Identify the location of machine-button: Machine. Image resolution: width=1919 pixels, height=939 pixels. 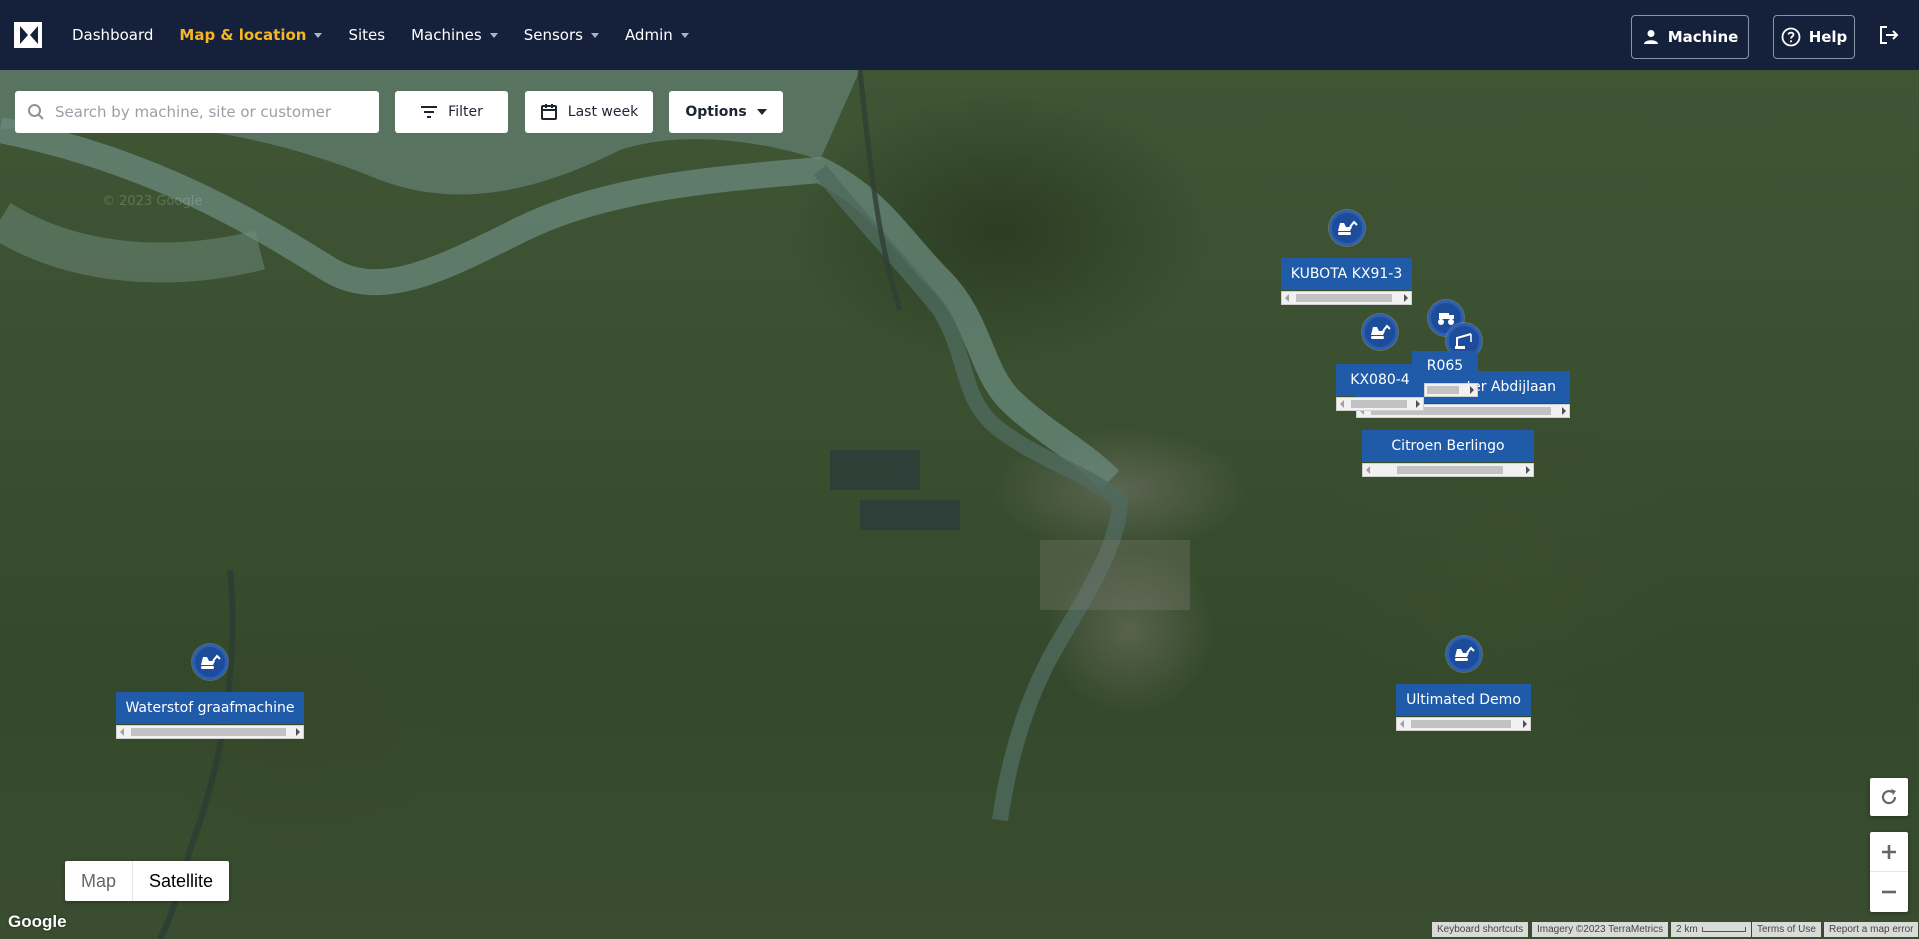
(1690, 37).